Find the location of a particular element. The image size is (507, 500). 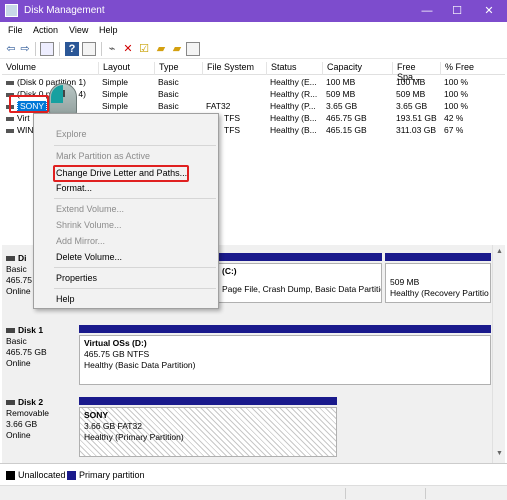

disk-2-label: Disk 2 Removable 3.66 GB Online is located at coordinates (40, 428).